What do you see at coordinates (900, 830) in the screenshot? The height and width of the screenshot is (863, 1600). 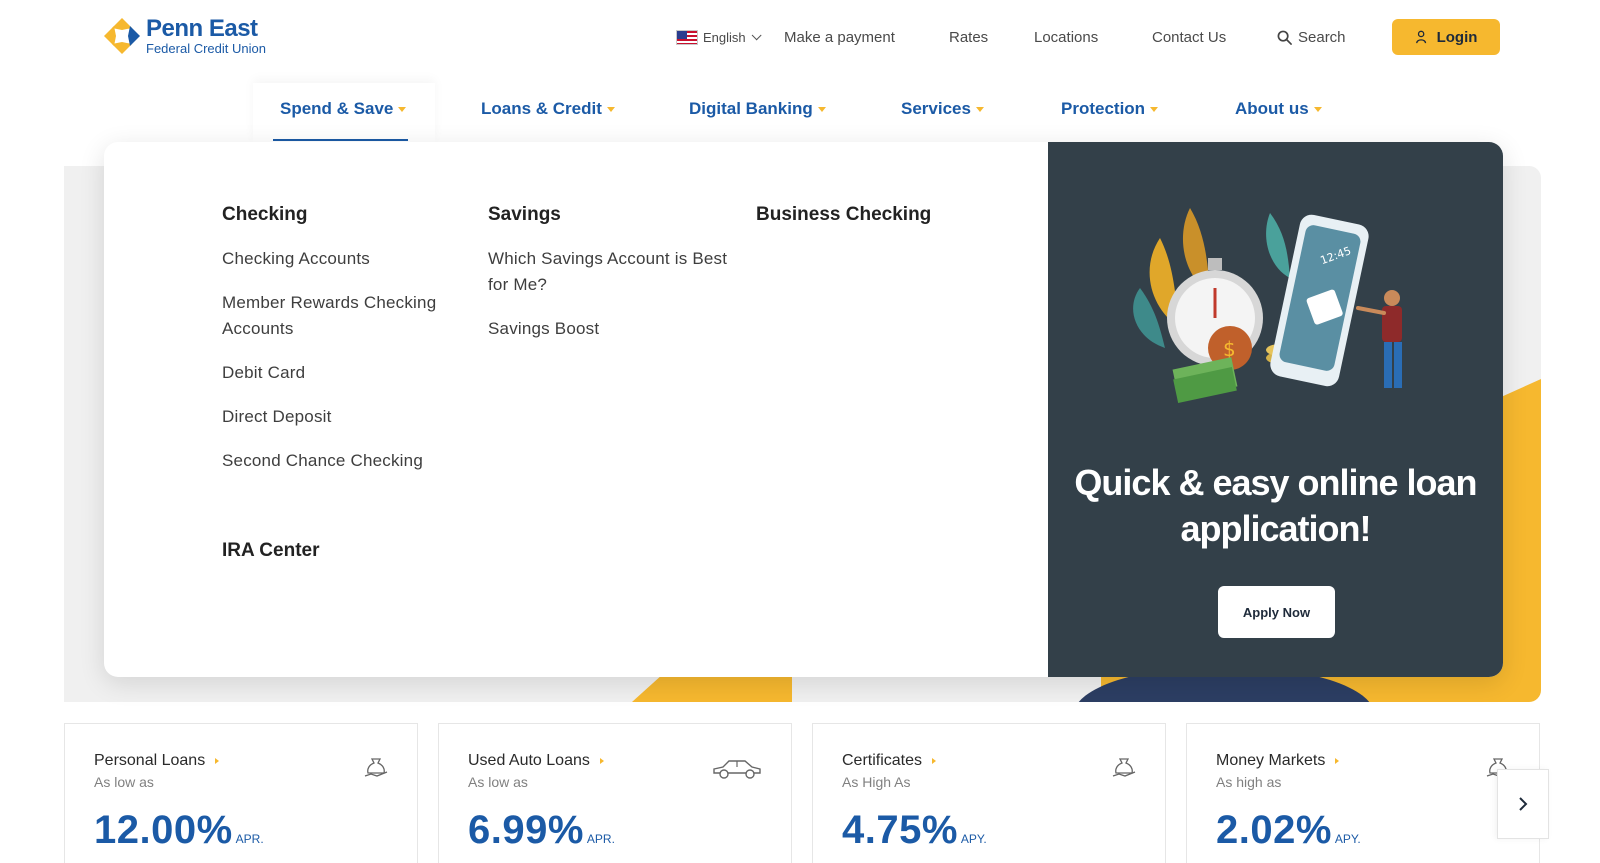 I see `card-rate: 4.75%` at bounding box center [900, 830].